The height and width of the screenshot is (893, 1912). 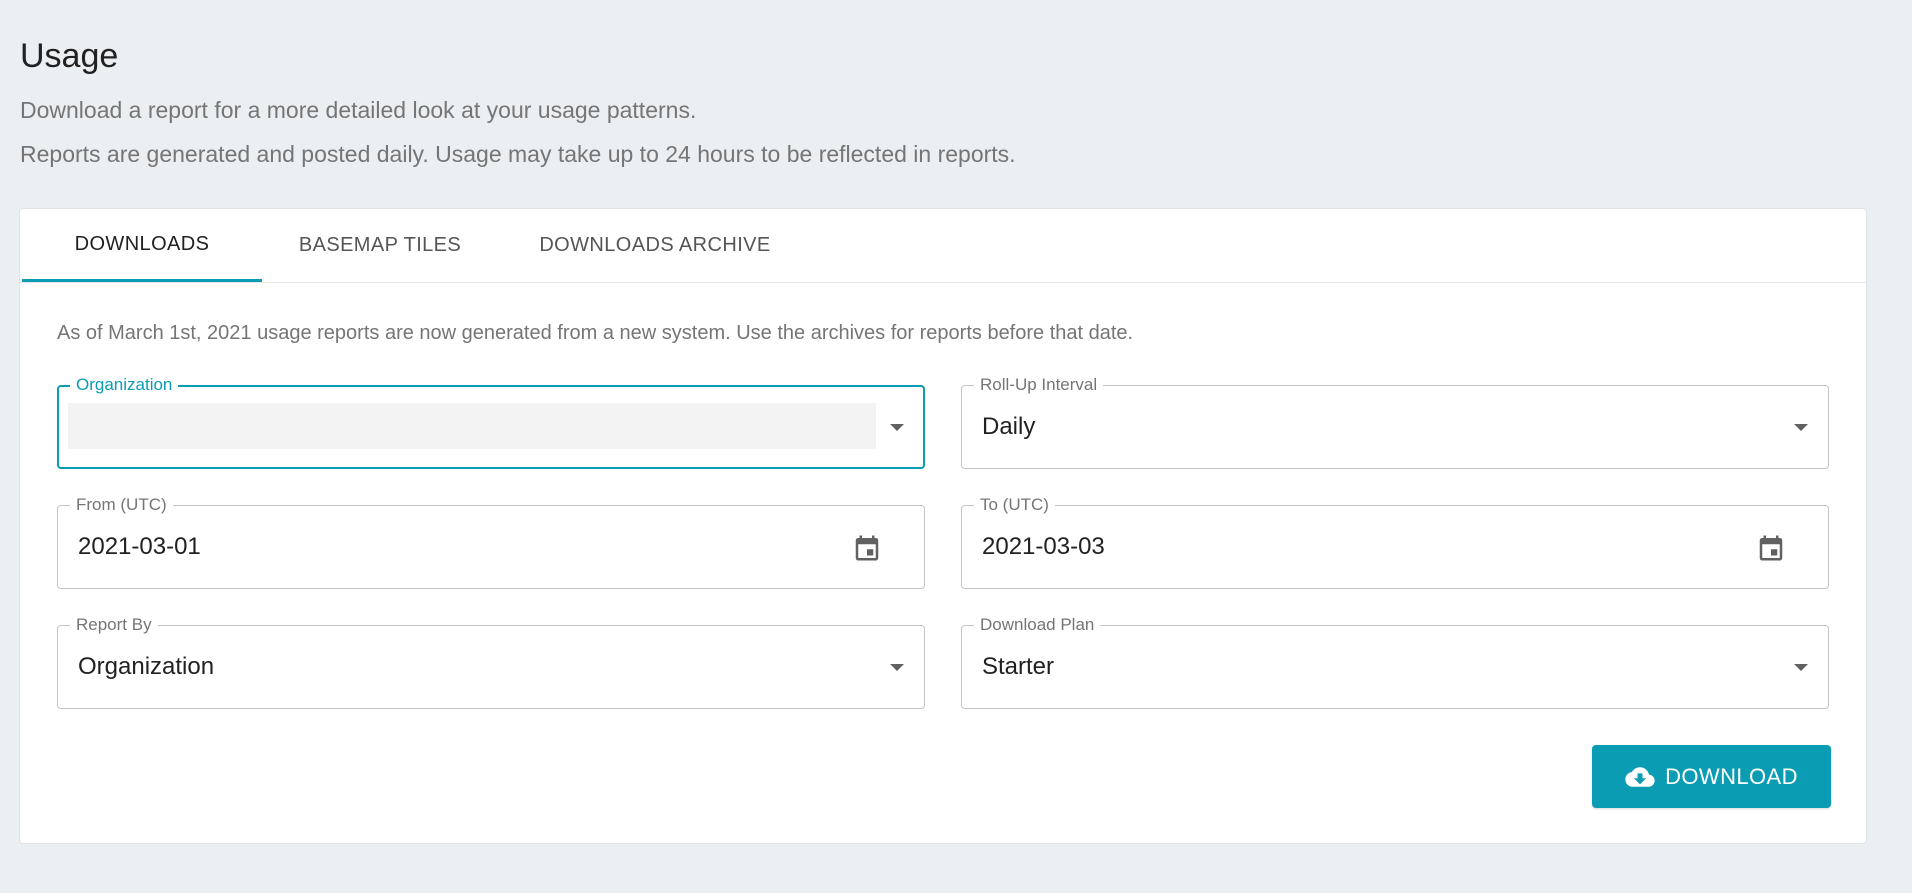 I want to click on to-date-field: To (UTC) 2021-03-03, so click(x=1395, y=542).